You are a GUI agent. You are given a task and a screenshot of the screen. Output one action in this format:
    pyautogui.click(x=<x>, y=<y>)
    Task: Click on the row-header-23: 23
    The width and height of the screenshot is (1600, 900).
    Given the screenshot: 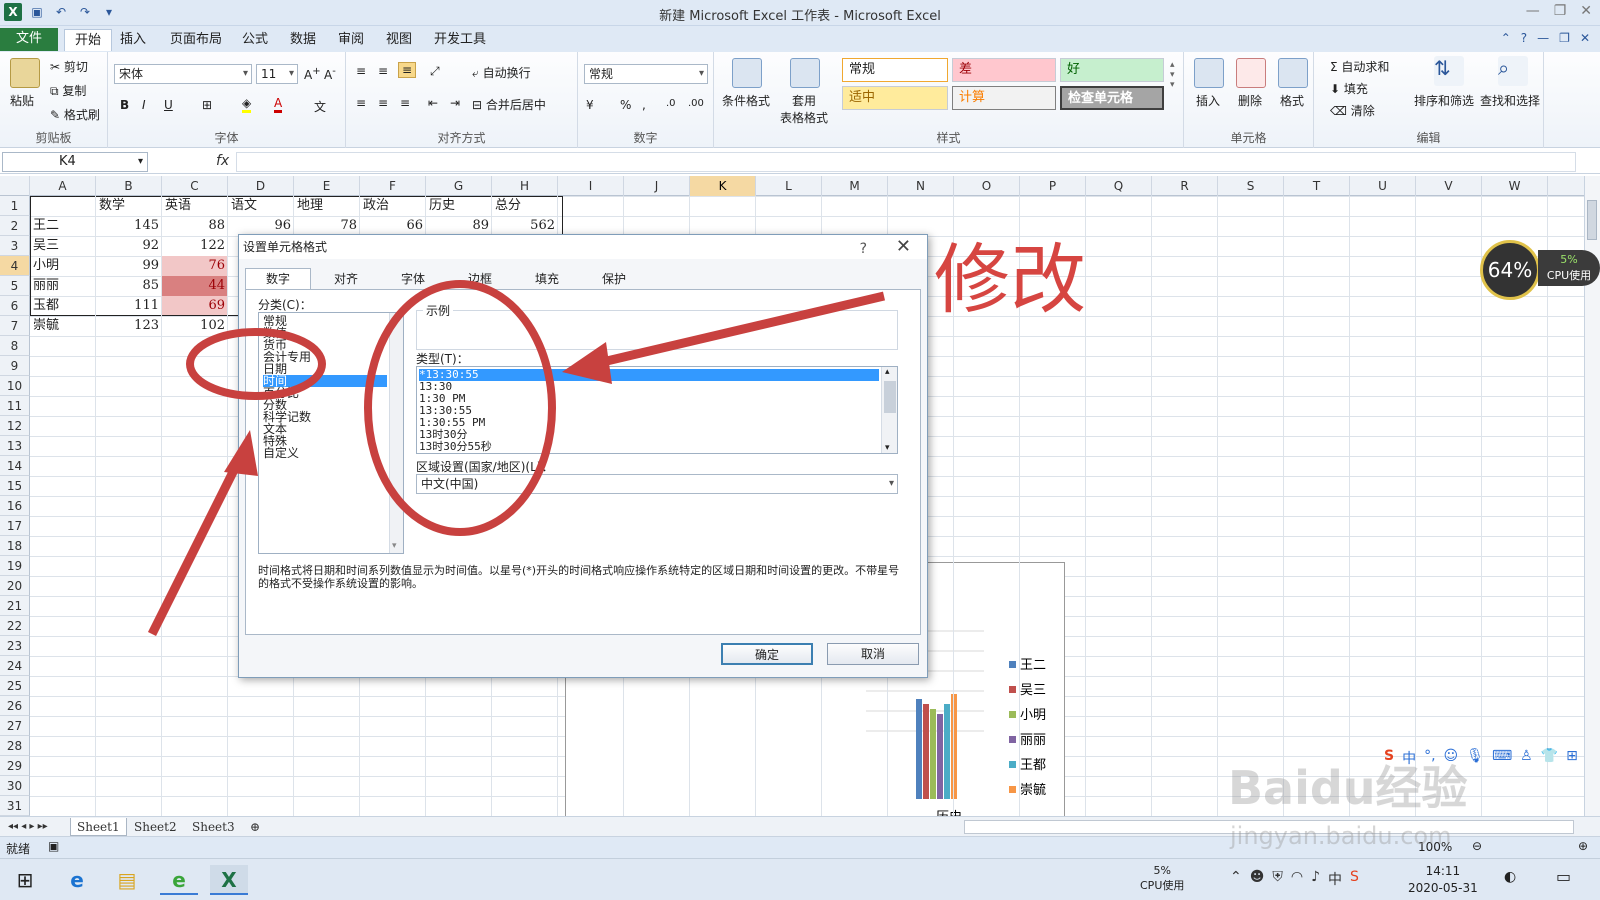 What is the action you would take?
    pyautogui.click(x=15, y=646)
    